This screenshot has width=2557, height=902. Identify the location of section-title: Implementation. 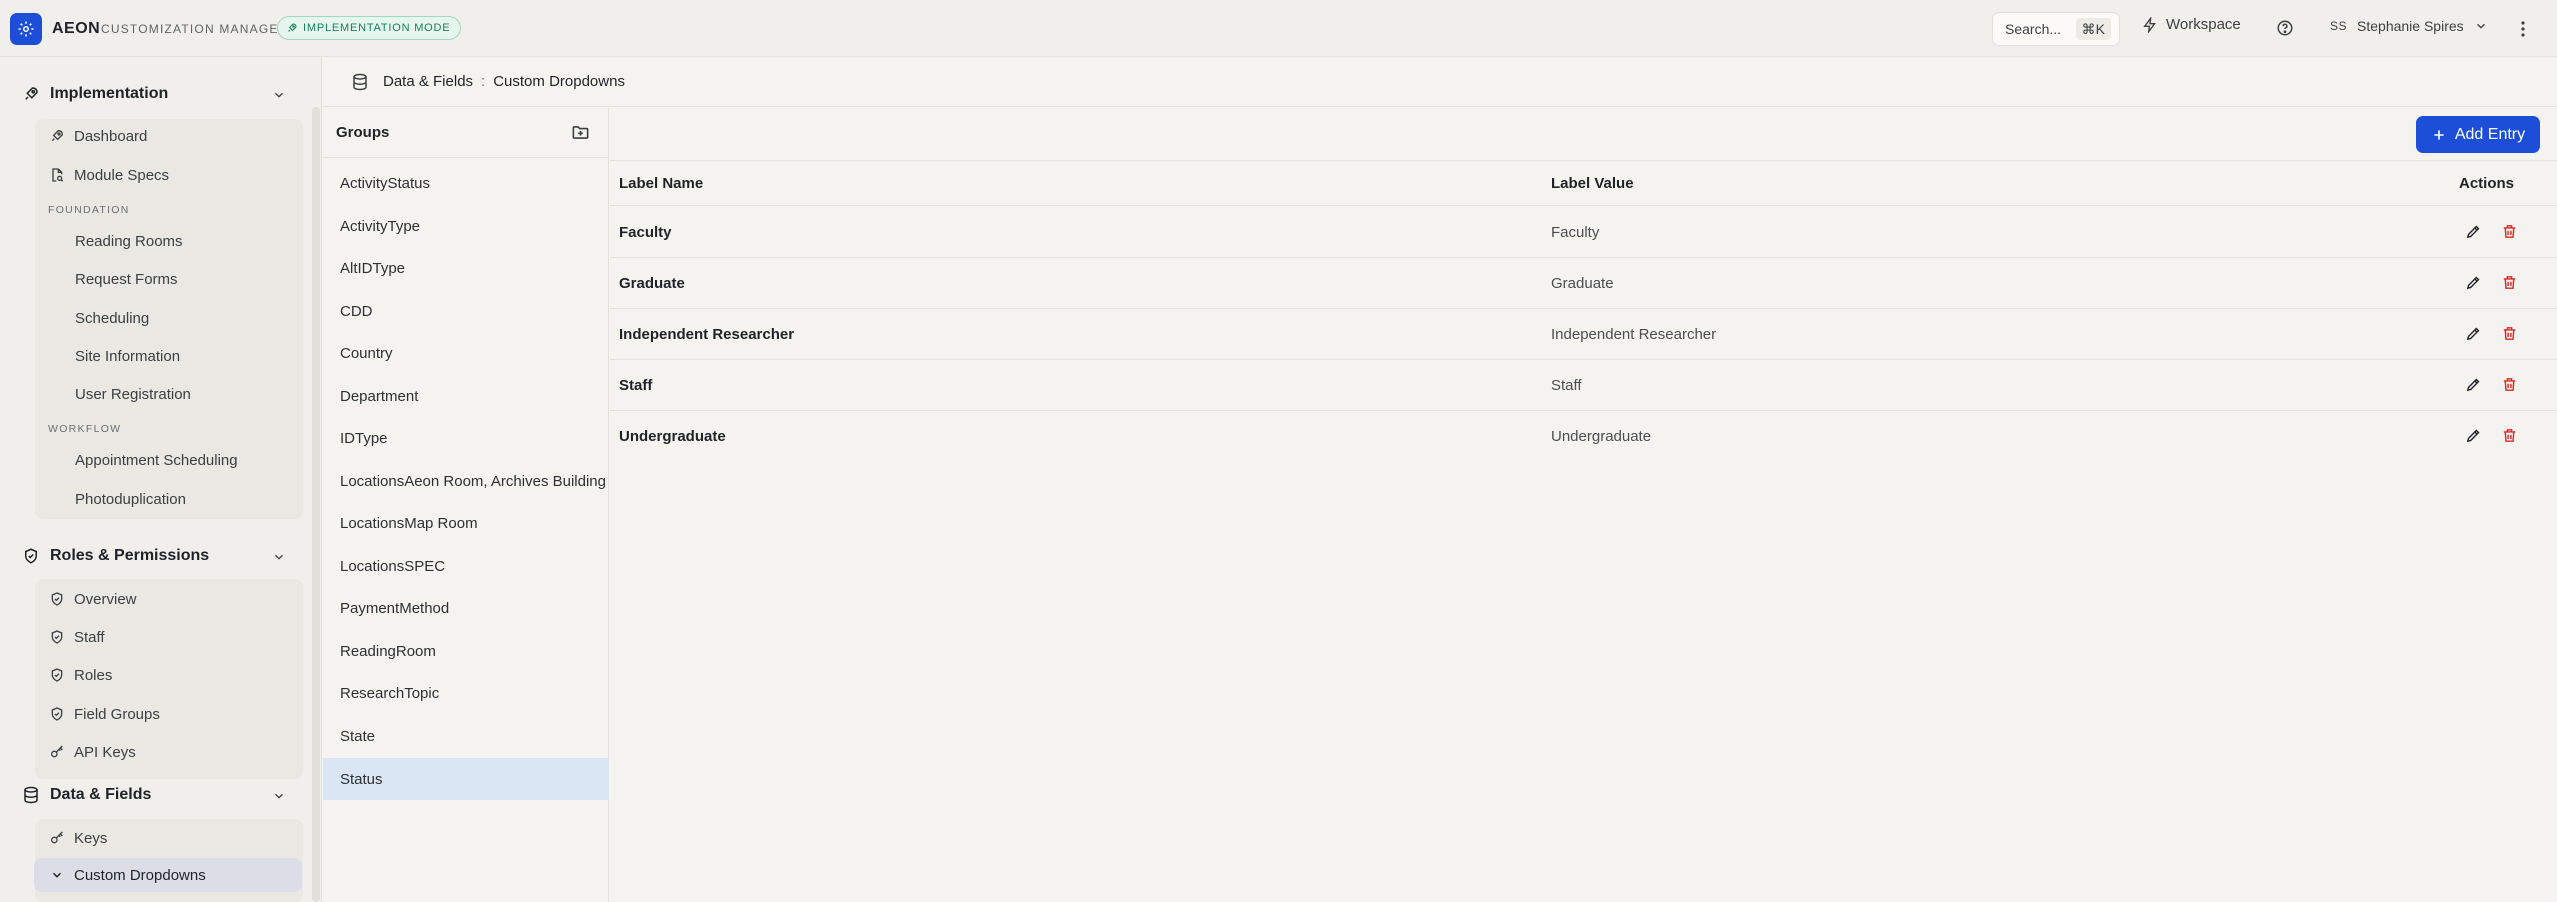
(109, 93).